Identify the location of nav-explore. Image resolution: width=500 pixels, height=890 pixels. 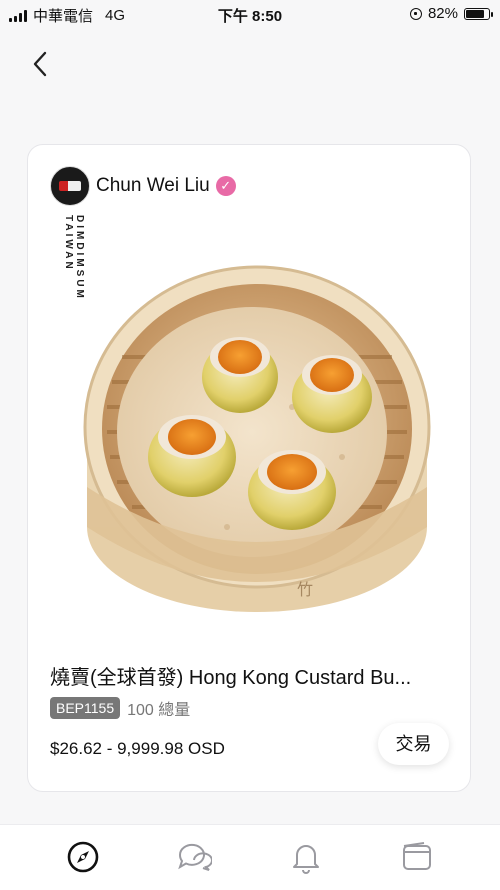
(83, 857).